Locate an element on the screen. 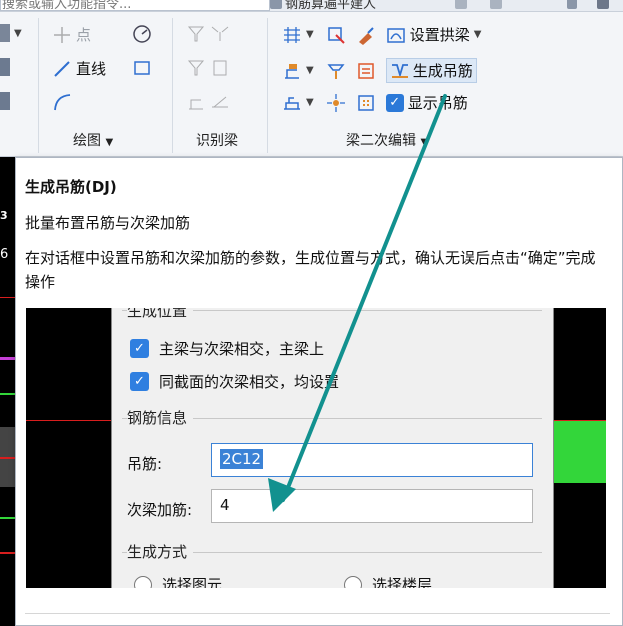 Image resolution: width=623 pixels, height=626 pixels. beam-span-edit-icon is located at coordinates (292, 71).